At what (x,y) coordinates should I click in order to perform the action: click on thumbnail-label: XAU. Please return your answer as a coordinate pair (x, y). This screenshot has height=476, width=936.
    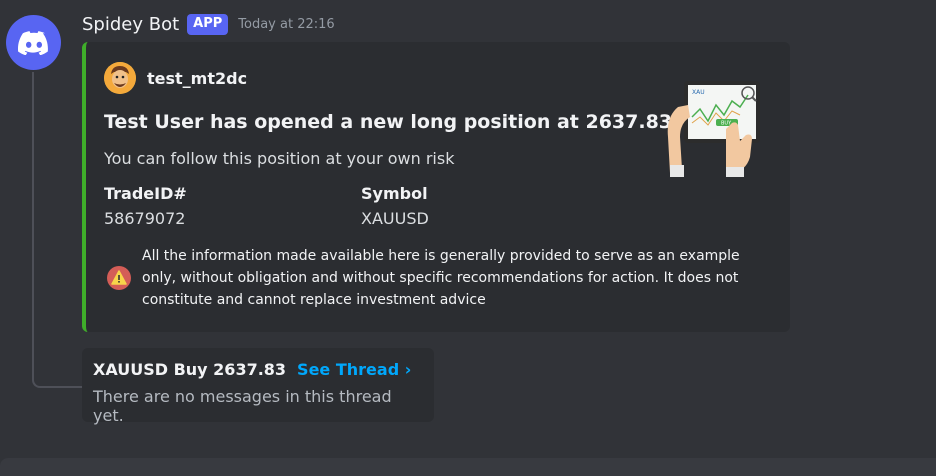
    Looking at the image, I should click on (698, 92).